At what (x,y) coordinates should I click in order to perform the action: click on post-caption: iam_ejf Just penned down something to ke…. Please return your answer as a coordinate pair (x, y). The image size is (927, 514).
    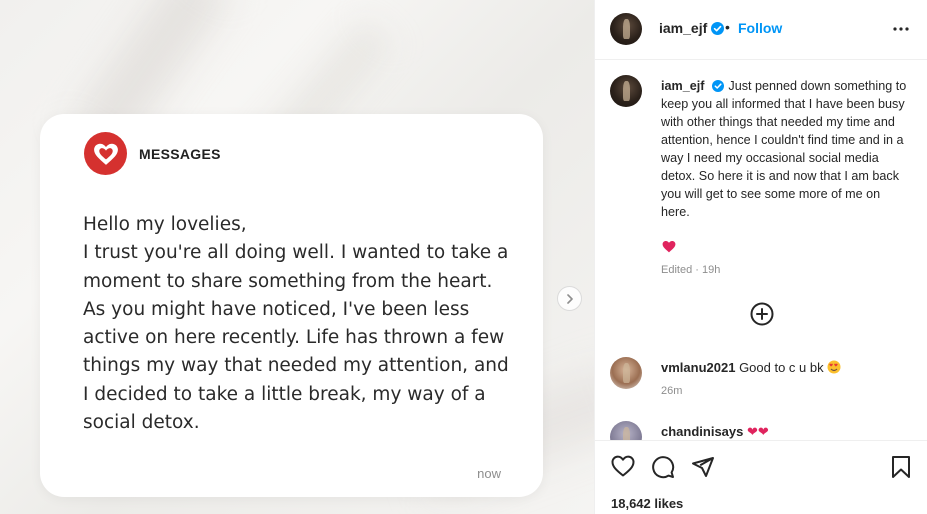
    Looking at the image, I should click on (786, 149).